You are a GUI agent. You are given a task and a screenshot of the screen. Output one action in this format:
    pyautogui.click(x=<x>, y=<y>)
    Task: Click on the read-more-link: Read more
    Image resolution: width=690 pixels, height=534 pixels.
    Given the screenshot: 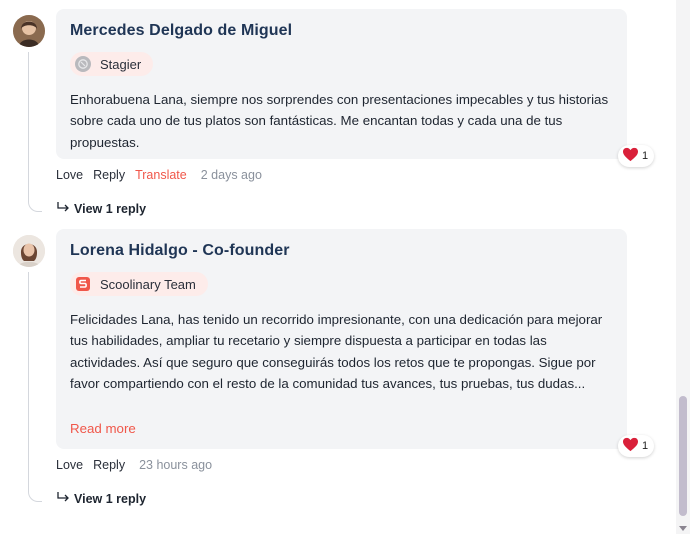 What is the action you would take?
    pyautogui.click(x=103, y=428)
    